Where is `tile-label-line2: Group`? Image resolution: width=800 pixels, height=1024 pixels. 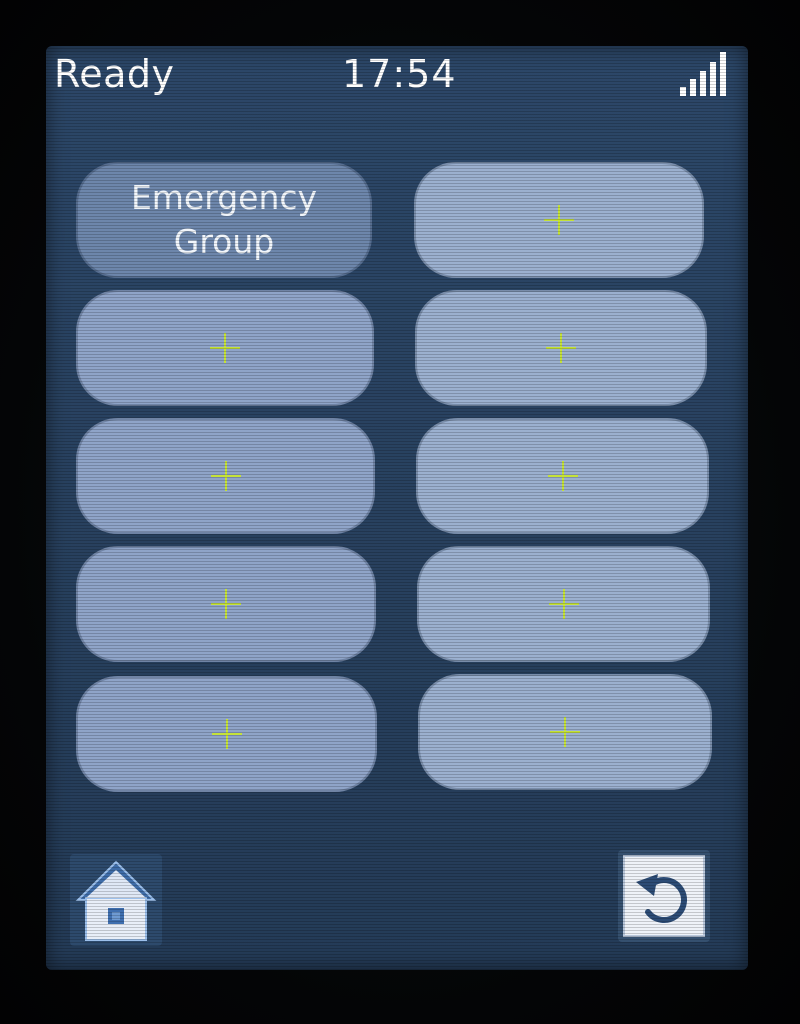 tile-label-line2: Group is located at coordinates (224, 241).